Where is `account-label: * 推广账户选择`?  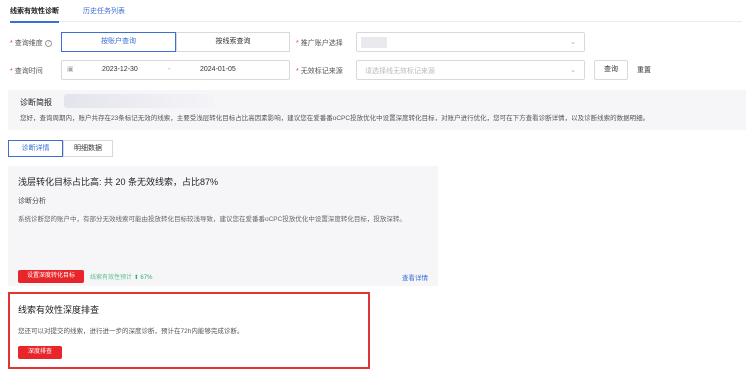
account-label: * 推广账户选择 is located at coordinates (319, 43).